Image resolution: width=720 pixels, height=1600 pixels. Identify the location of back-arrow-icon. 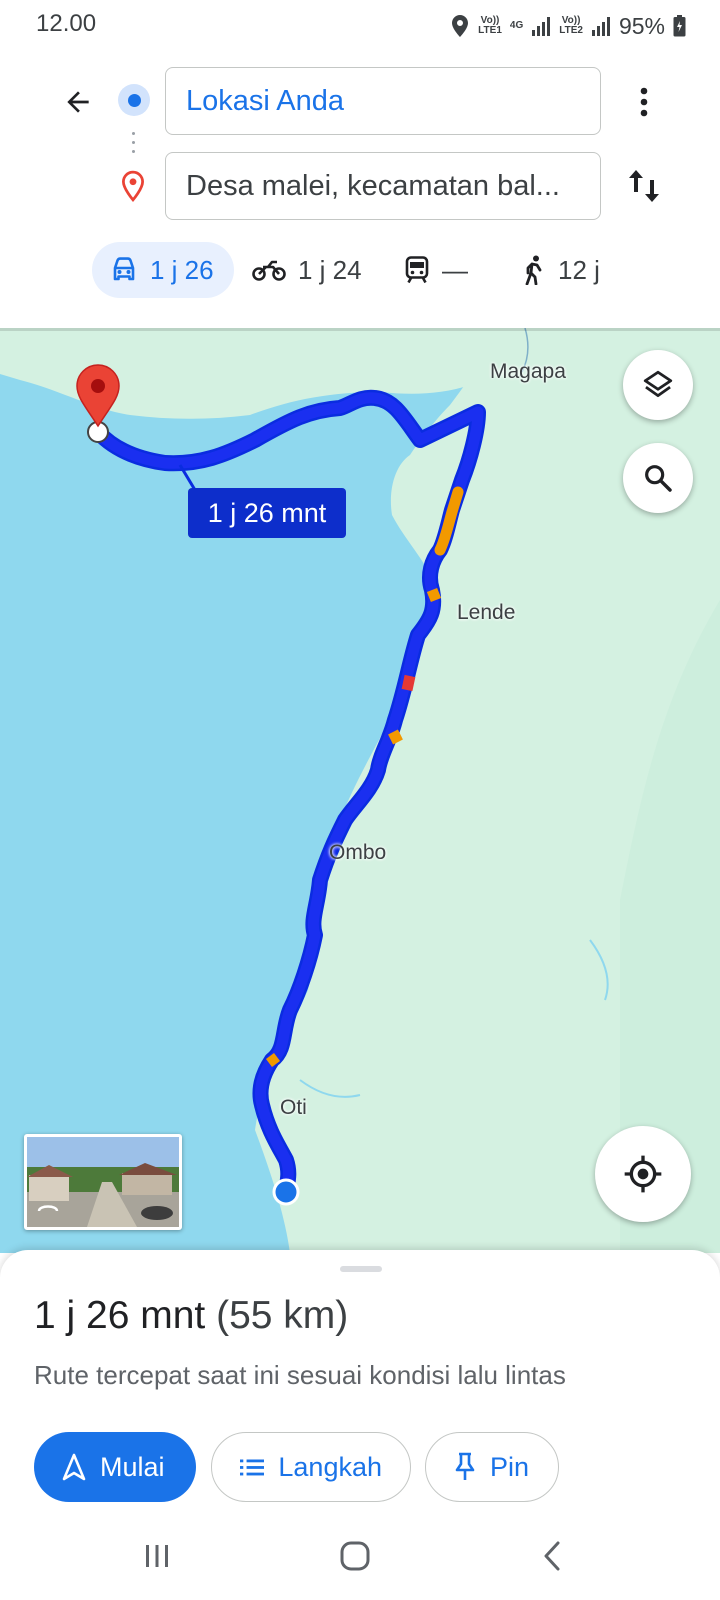
(78, 102).